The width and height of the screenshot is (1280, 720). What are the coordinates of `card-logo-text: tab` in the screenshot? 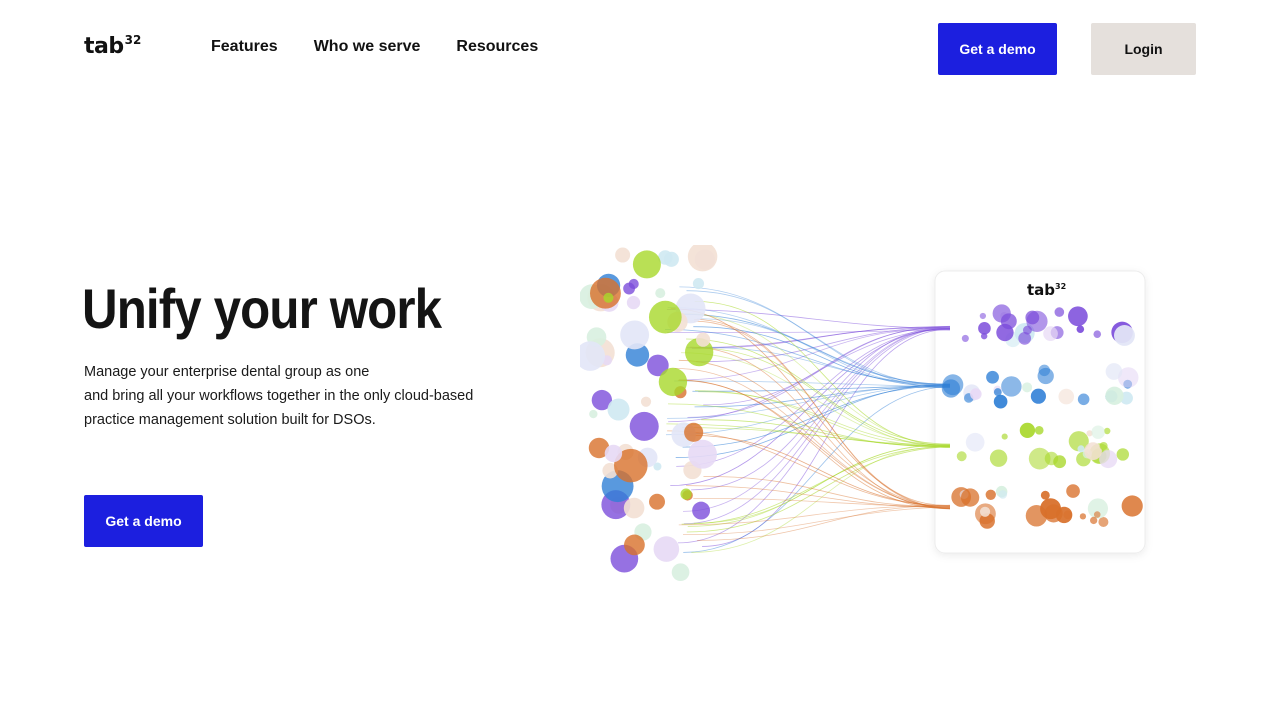 It's located at (1041, 290).